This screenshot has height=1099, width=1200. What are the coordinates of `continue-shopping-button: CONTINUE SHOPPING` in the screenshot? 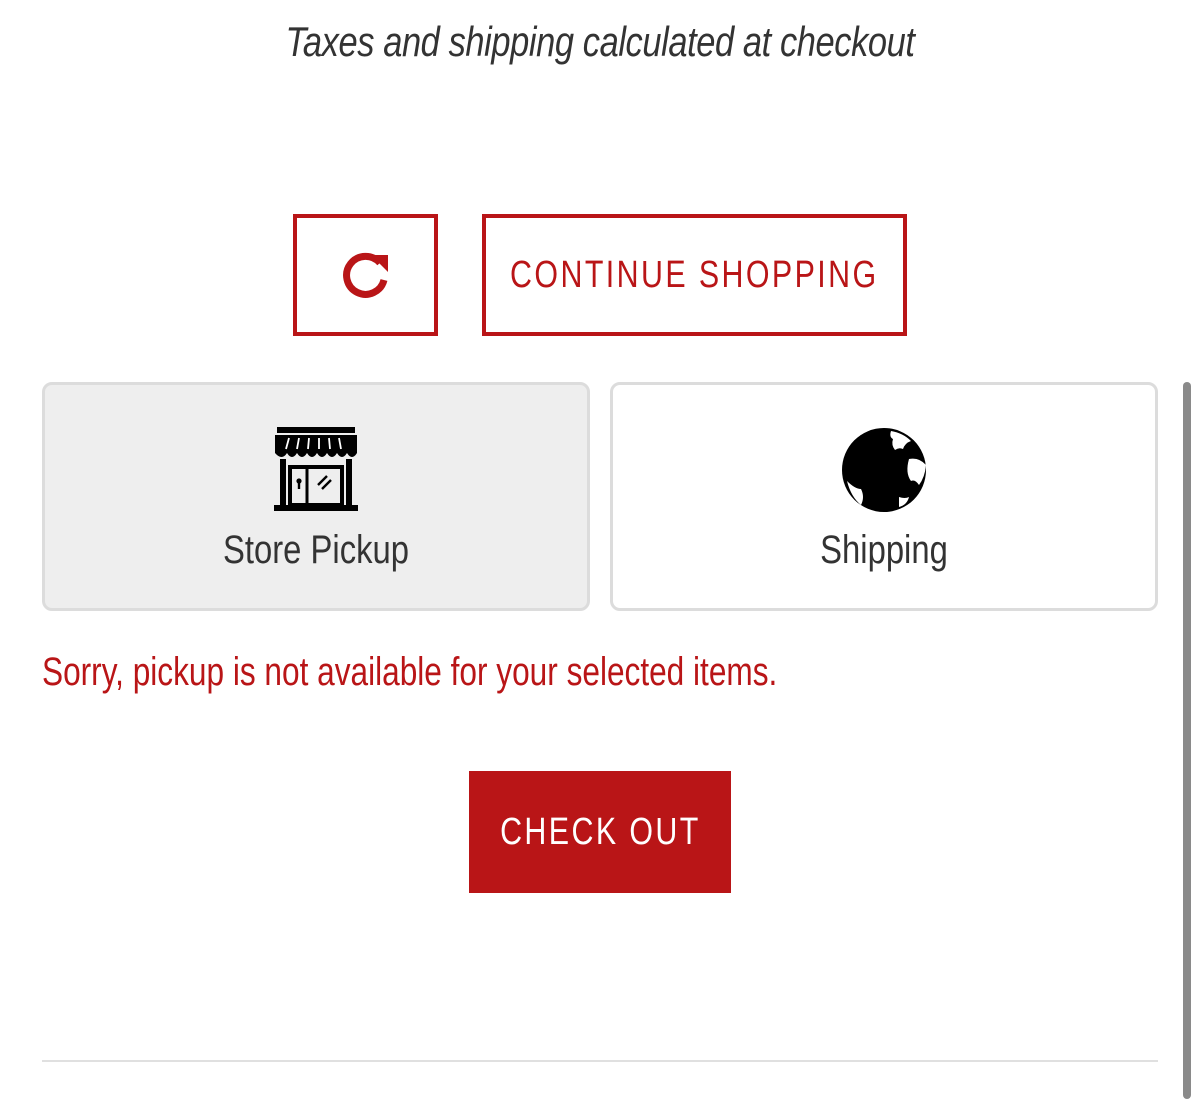 It's located at (694, 275).